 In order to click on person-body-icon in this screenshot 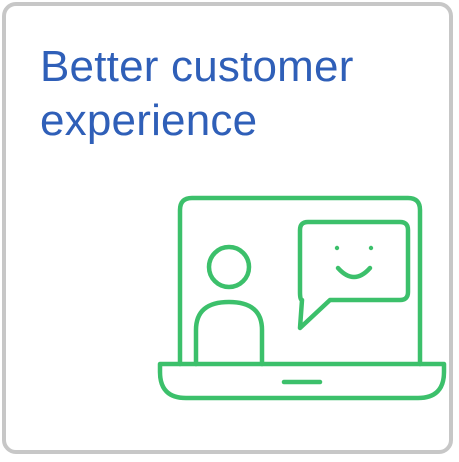, I will do `click(229, 333)`.